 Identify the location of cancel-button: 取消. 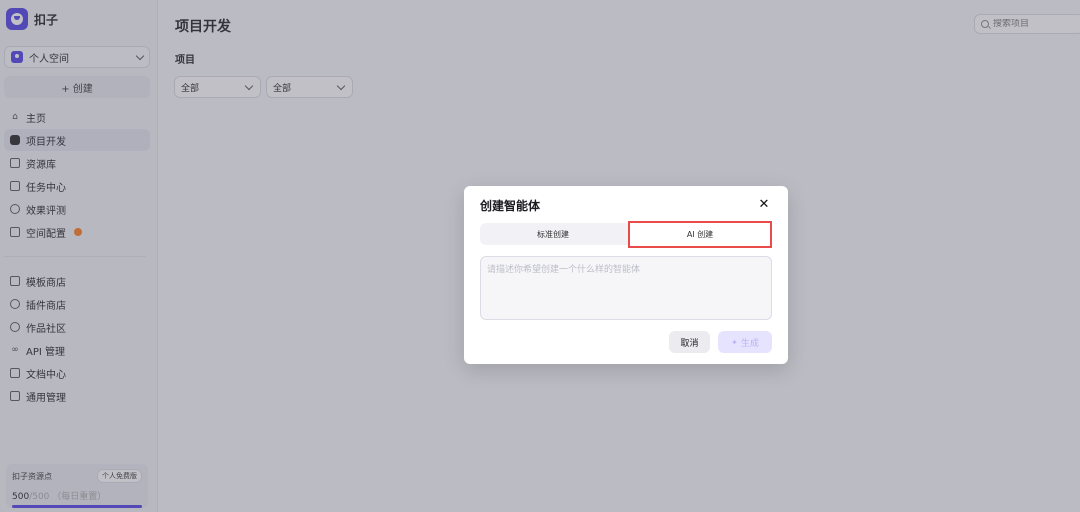
(689, 342).